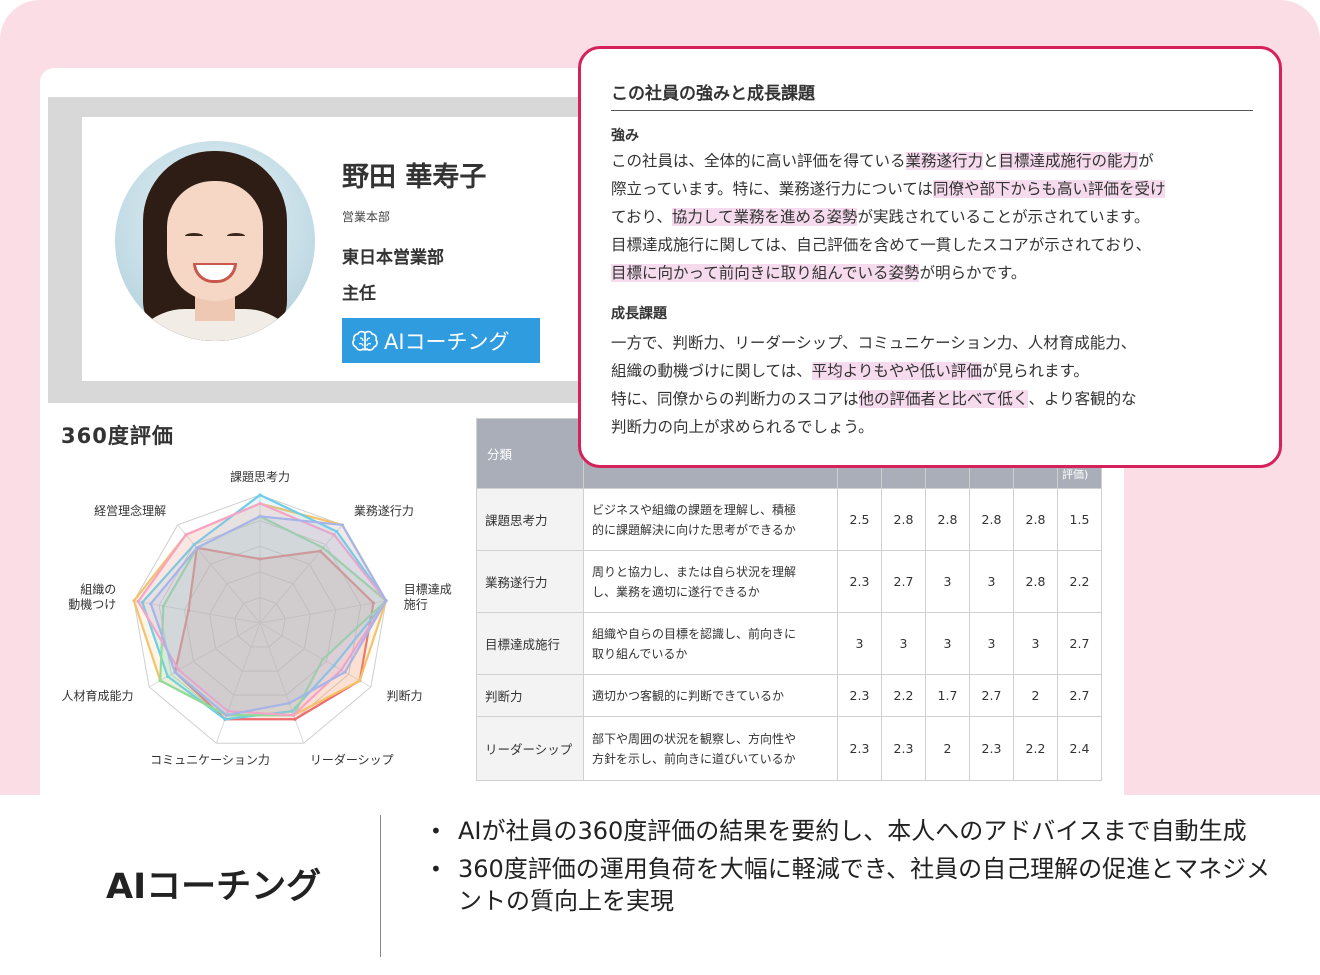 This screenshot has width=1320, height=975. Describe the element at coordinates (1146, 161) in the screenshot. I see `text-segment: が` at that location.